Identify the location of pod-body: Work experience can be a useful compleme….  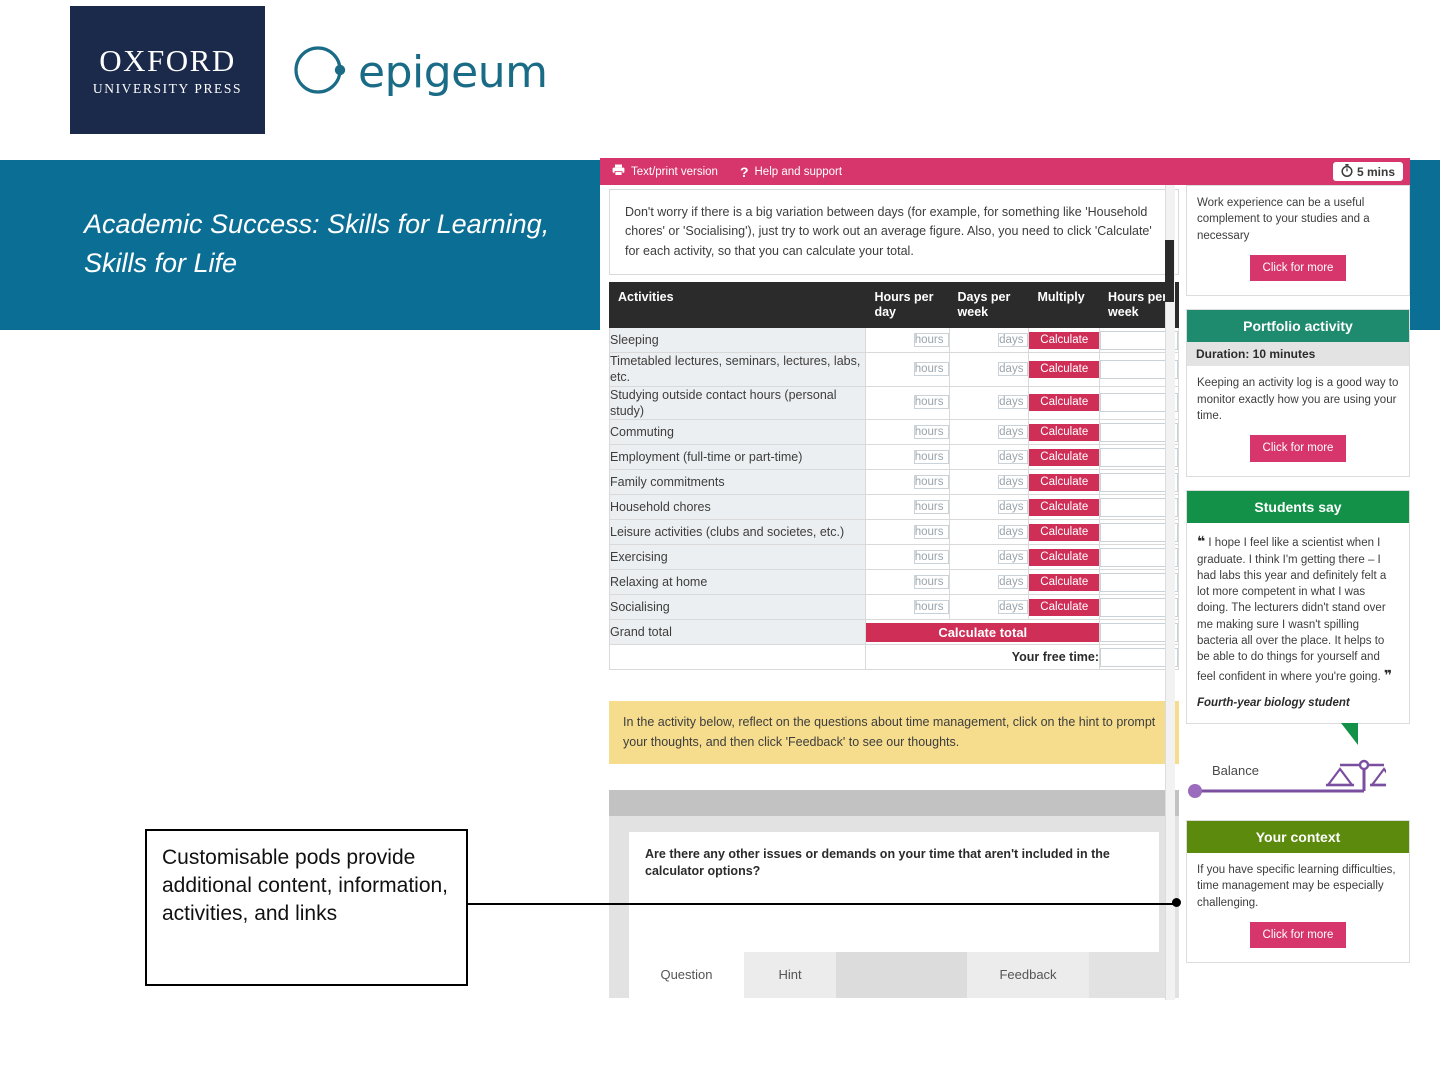
(1298, 240).